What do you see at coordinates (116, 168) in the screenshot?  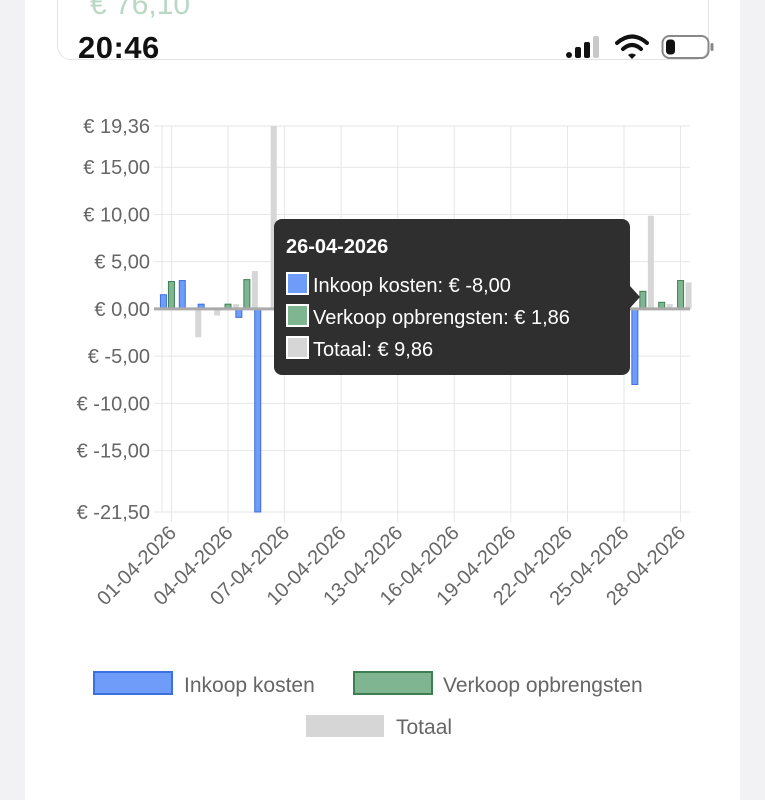 I see `y-tick-label: € 15,00` at bounding box center [116, 168].